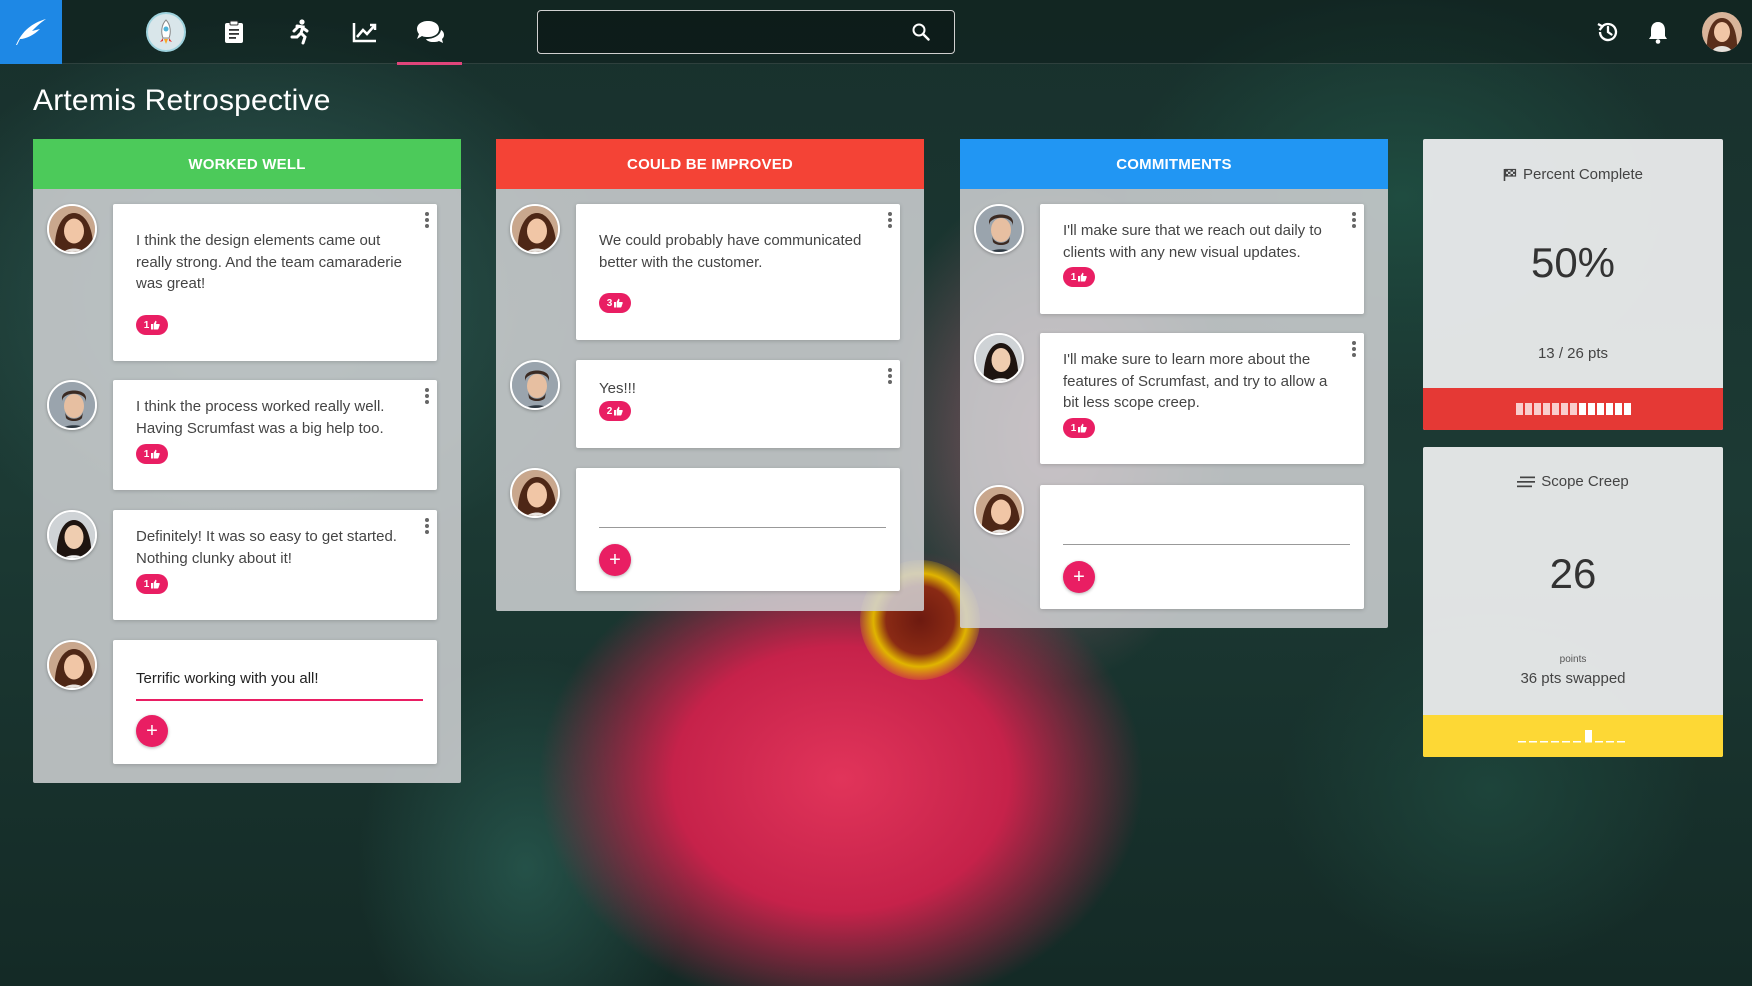 The width and height of the screenshot is (1752, 986). What do you see at coordinates (1573, 659) in the screenshot?
I see `scope-creep-unit: points` at bounding box center [1573, 659].